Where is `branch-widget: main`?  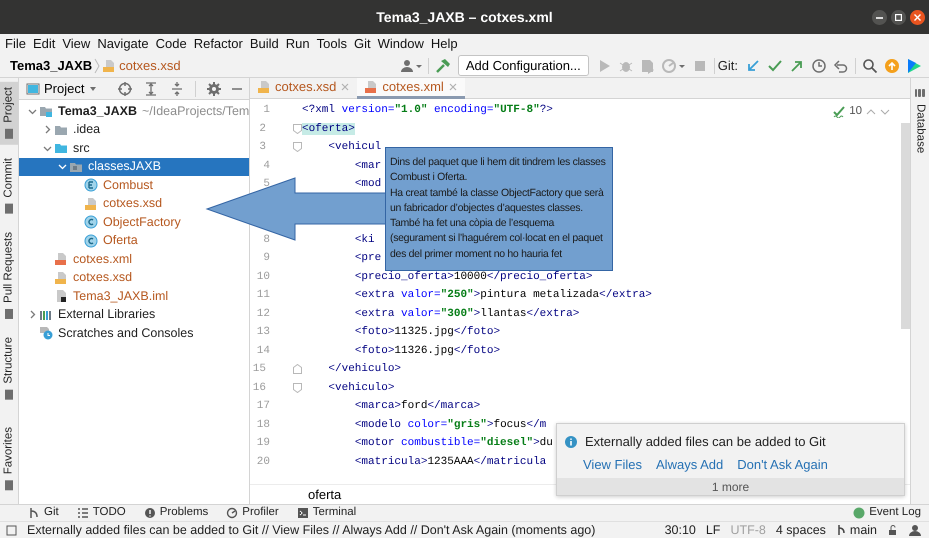
branch-widget: main is located at coordinates (856, 529).